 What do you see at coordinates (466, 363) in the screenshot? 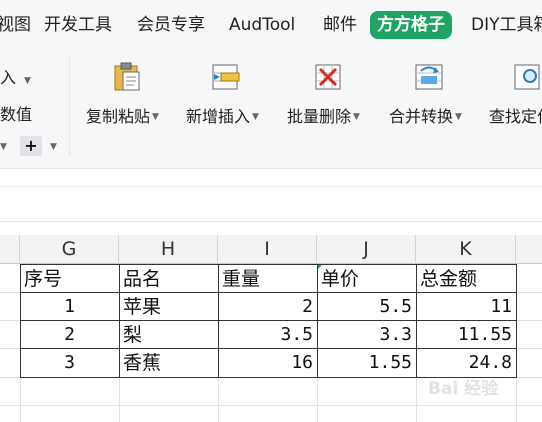
I see `cell-k-row3: 24.8` at bounding box center [466, 363].